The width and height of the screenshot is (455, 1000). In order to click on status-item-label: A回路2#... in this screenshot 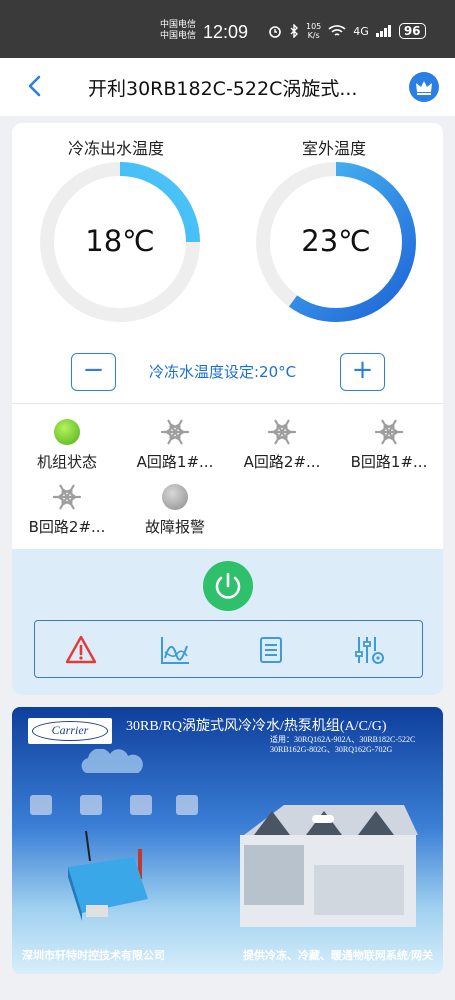, I will do `click(282, 462)`.